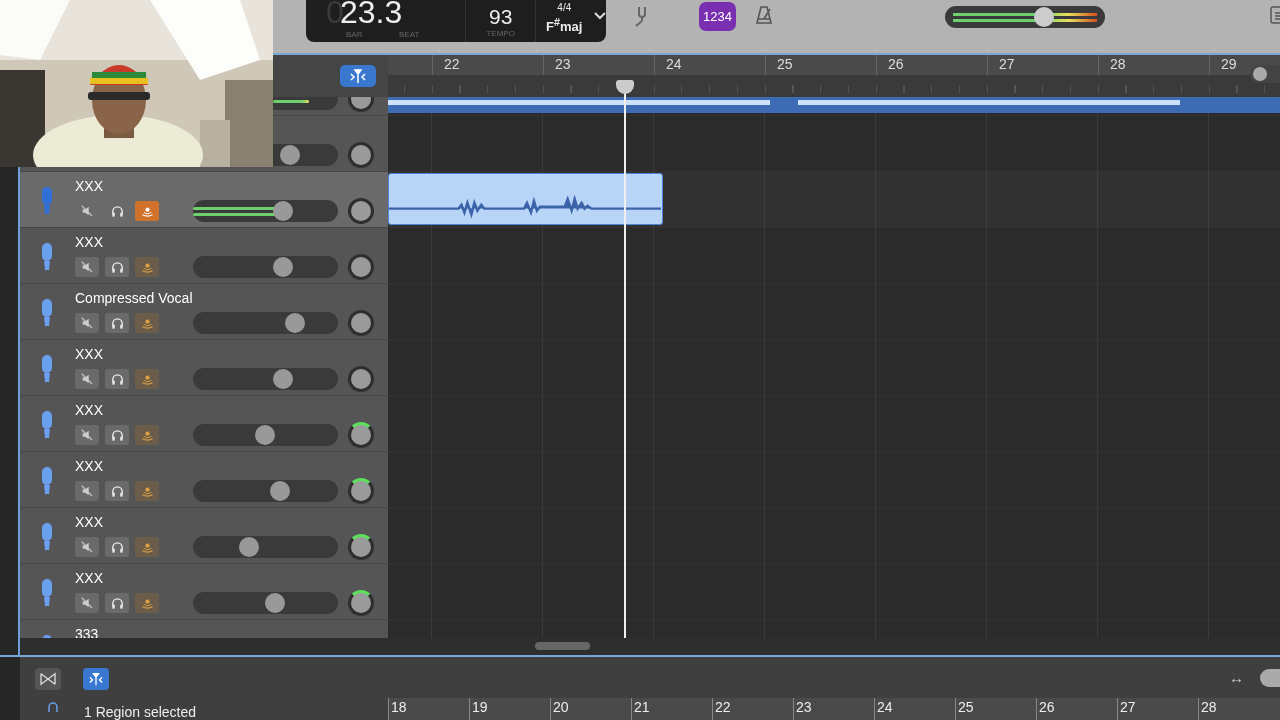 The width and height of the screenshot is (1280, 720). What do you see at coordinates (625, 359) in the screenshot?
I see `playhead` at bounding box center [625, 359].